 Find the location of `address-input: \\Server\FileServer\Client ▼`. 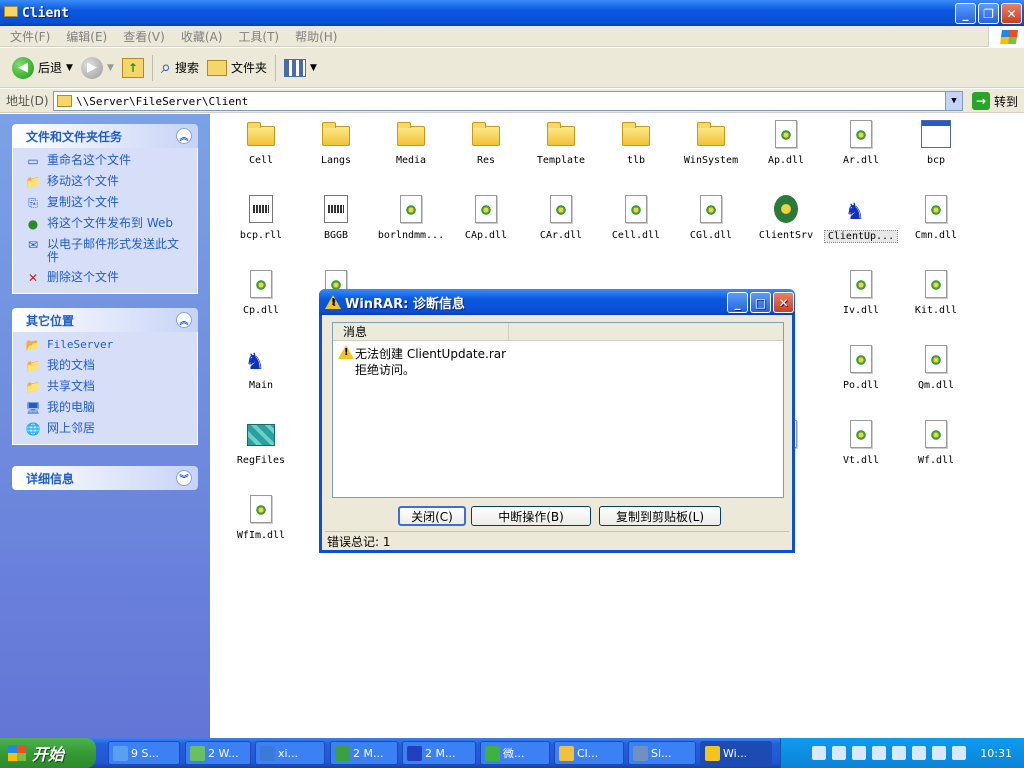

address-input: \\Server\FileServer\Client ▼ is located at coordinates (508, 101).